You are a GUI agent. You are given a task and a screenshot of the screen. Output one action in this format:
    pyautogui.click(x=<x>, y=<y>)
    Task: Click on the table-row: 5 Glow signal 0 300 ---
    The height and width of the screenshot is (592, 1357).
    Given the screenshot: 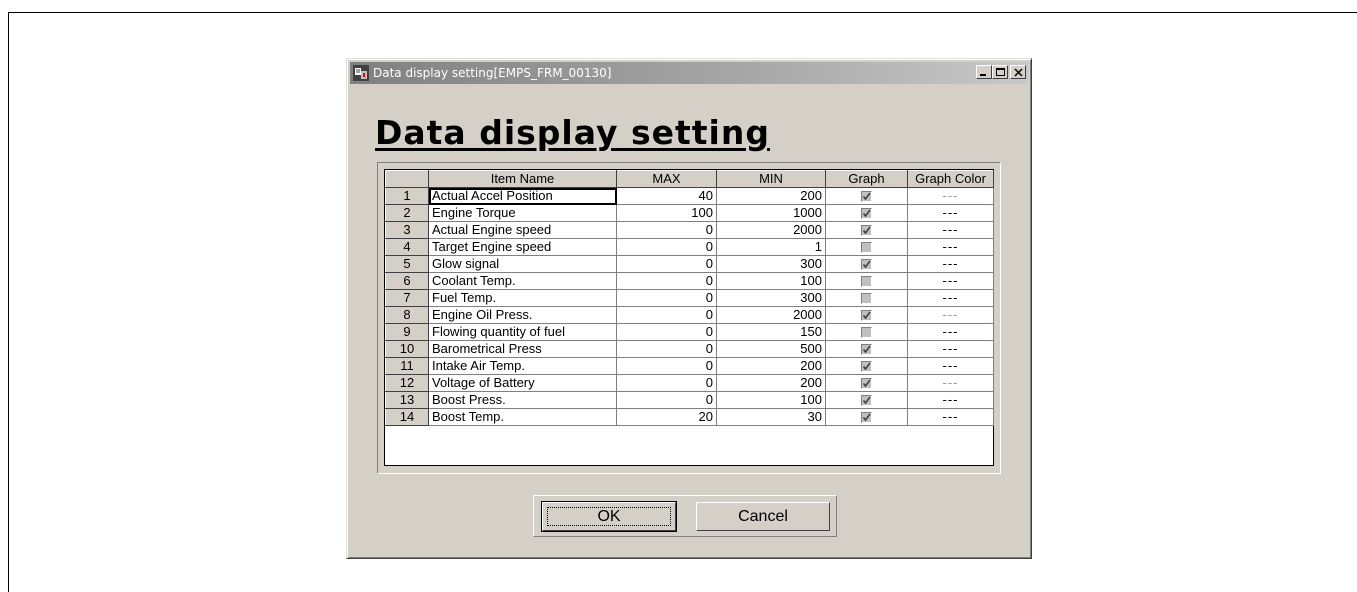 What is the action you would take?
    pyautogui.click(x=689, y=264)
    